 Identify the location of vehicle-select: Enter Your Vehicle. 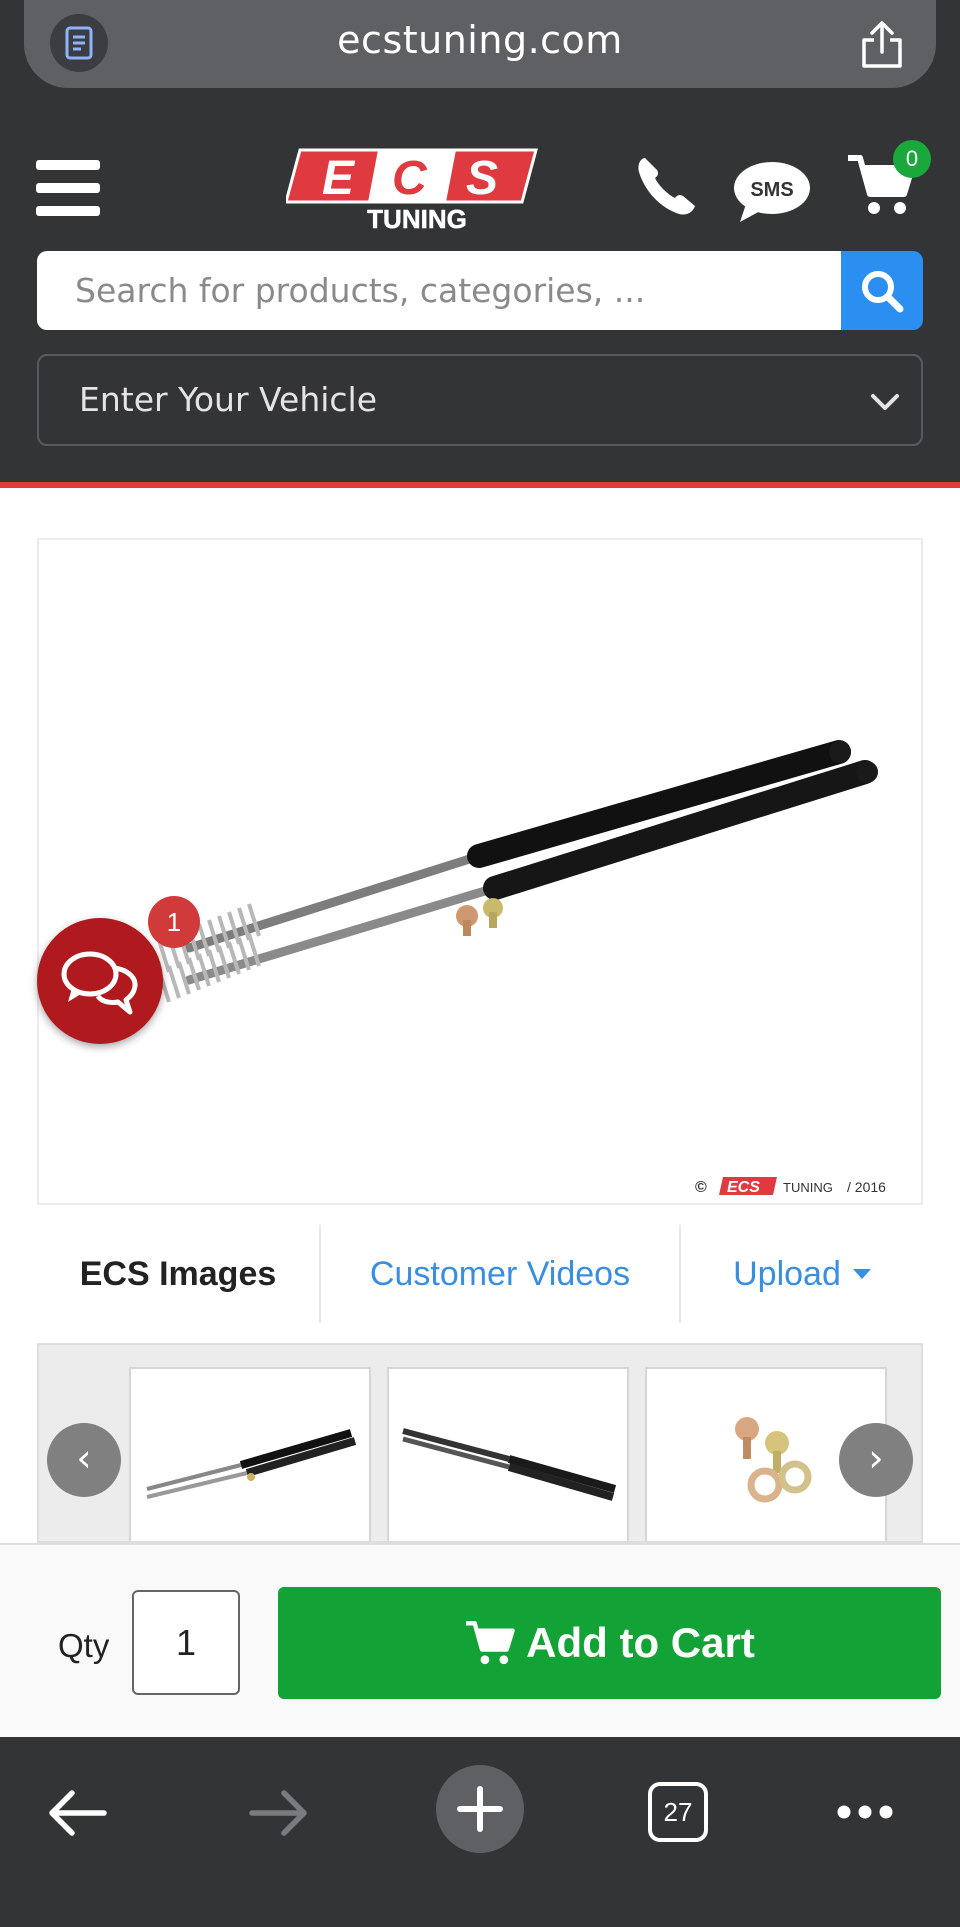
(480, 400).